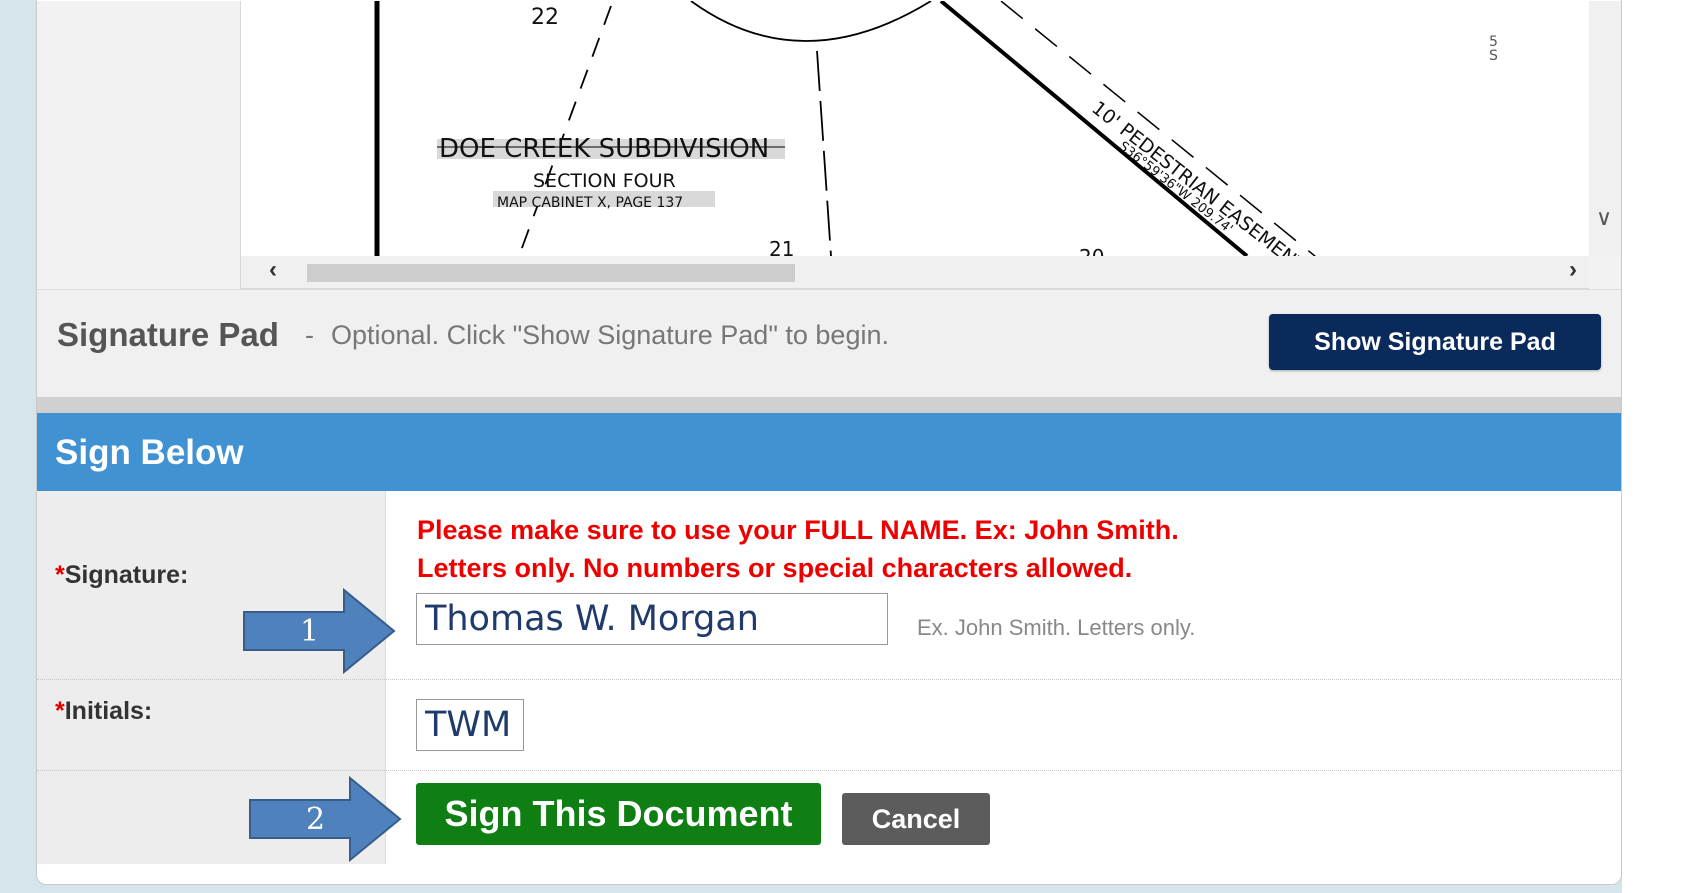 Image resolution: width=1684 pixels, height=893 pixels. I want to click on sign-document-button: Sign This Document, so click(618, 814).